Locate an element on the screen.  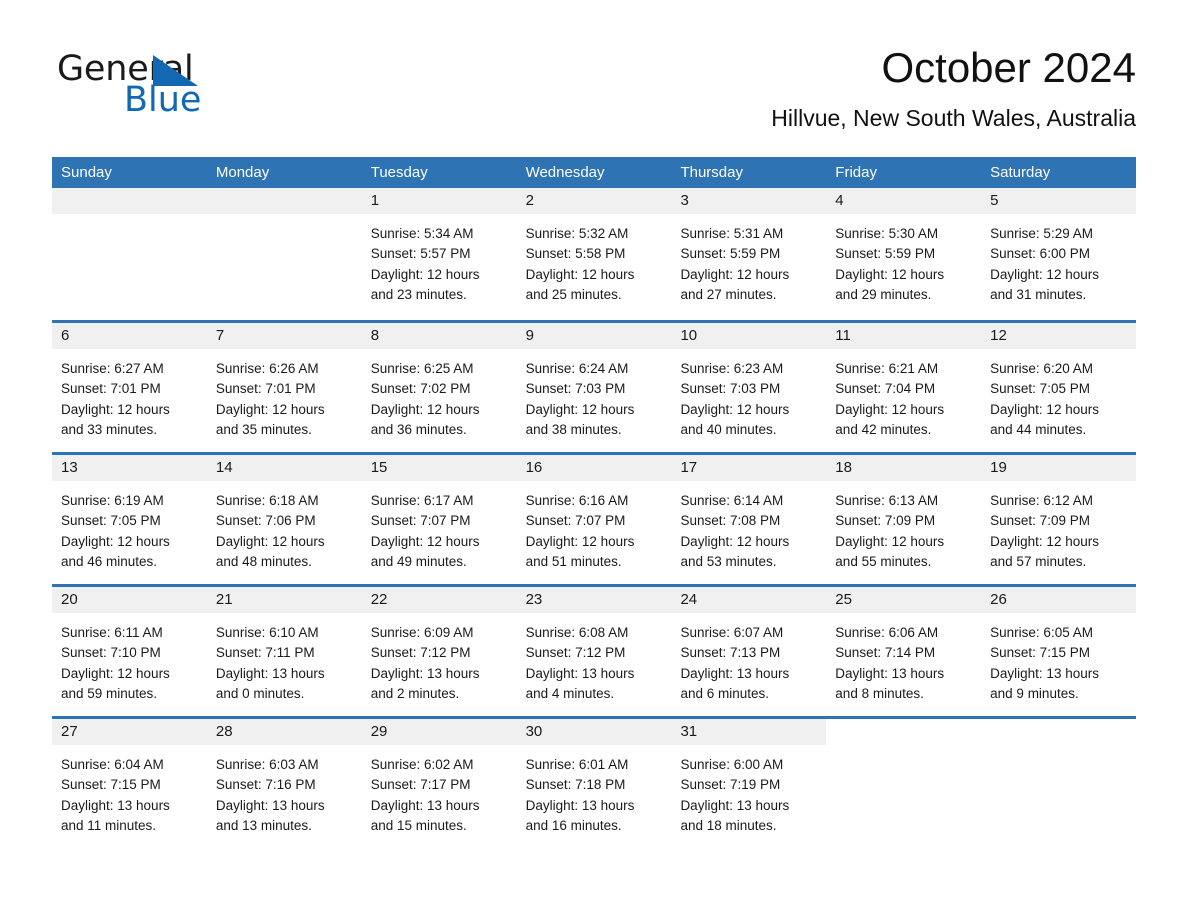
sunrise-text: Sunrise: 6:17 AM is located at coordinates (422, 500).